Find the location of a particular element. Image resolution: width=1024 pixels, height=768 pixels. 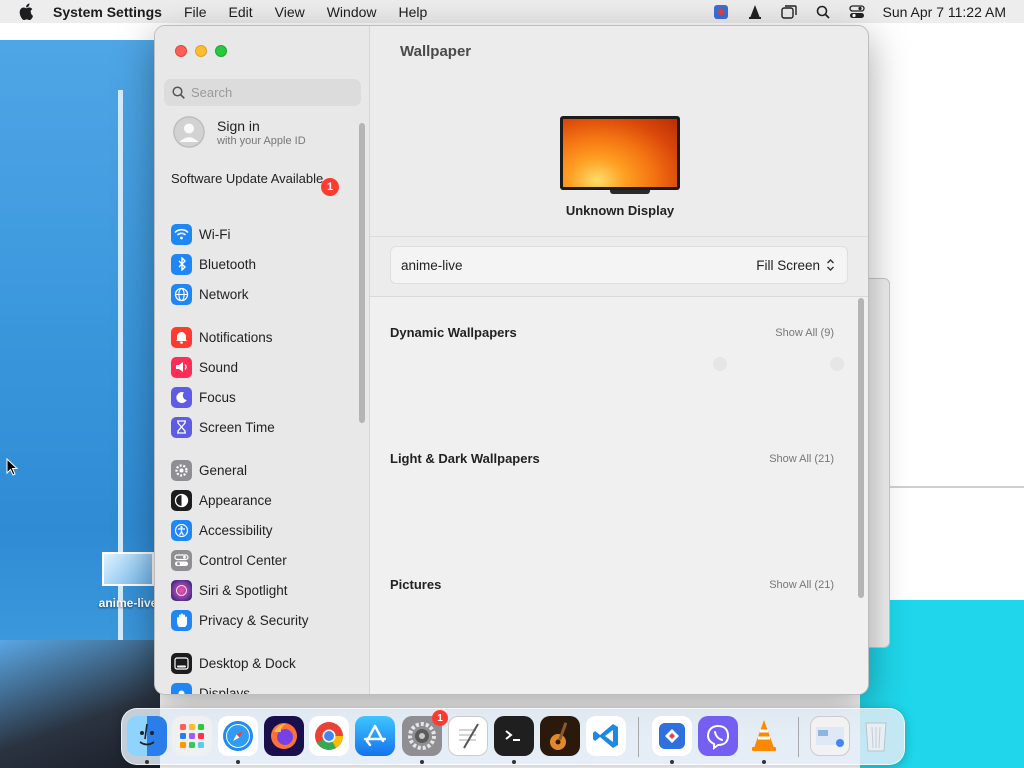

search-icon is located at coordinates (178, 92).